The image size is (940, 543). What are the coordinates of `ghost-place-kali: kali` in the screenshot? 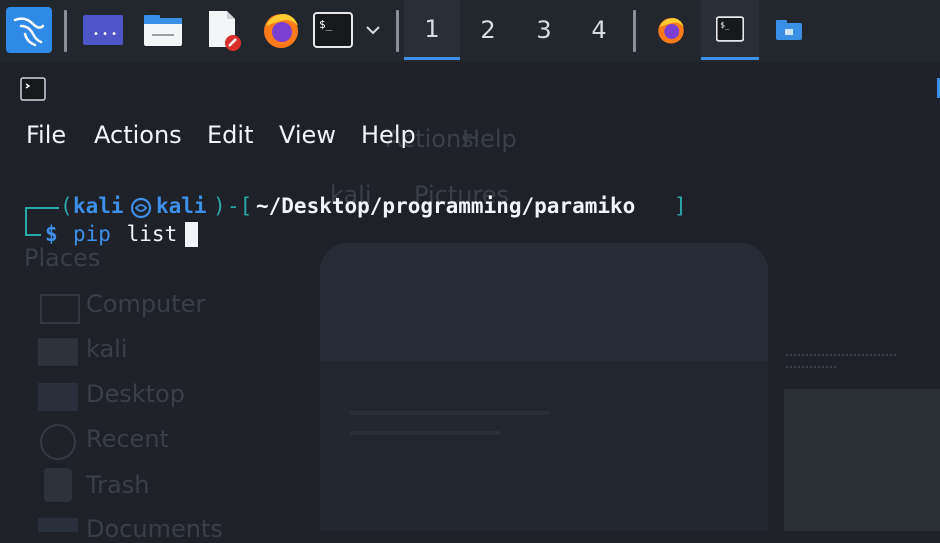 It's located at (107, 349).